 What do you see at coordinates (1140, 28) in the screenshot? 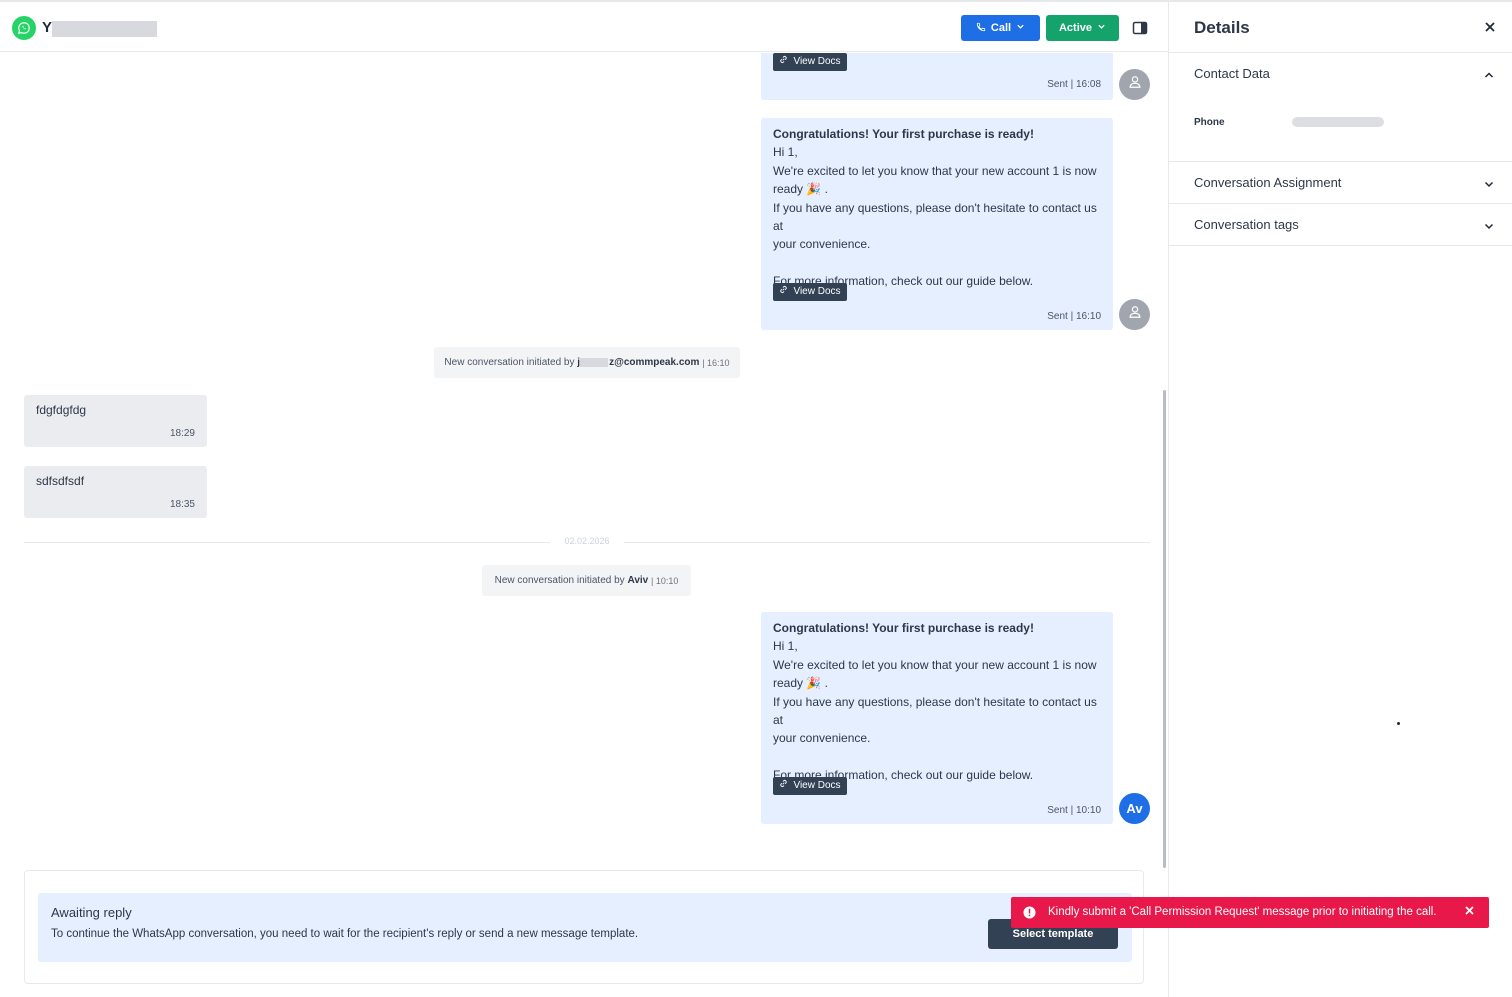
I see `toggle-panel-icon` at bounding box center [1140, 28].